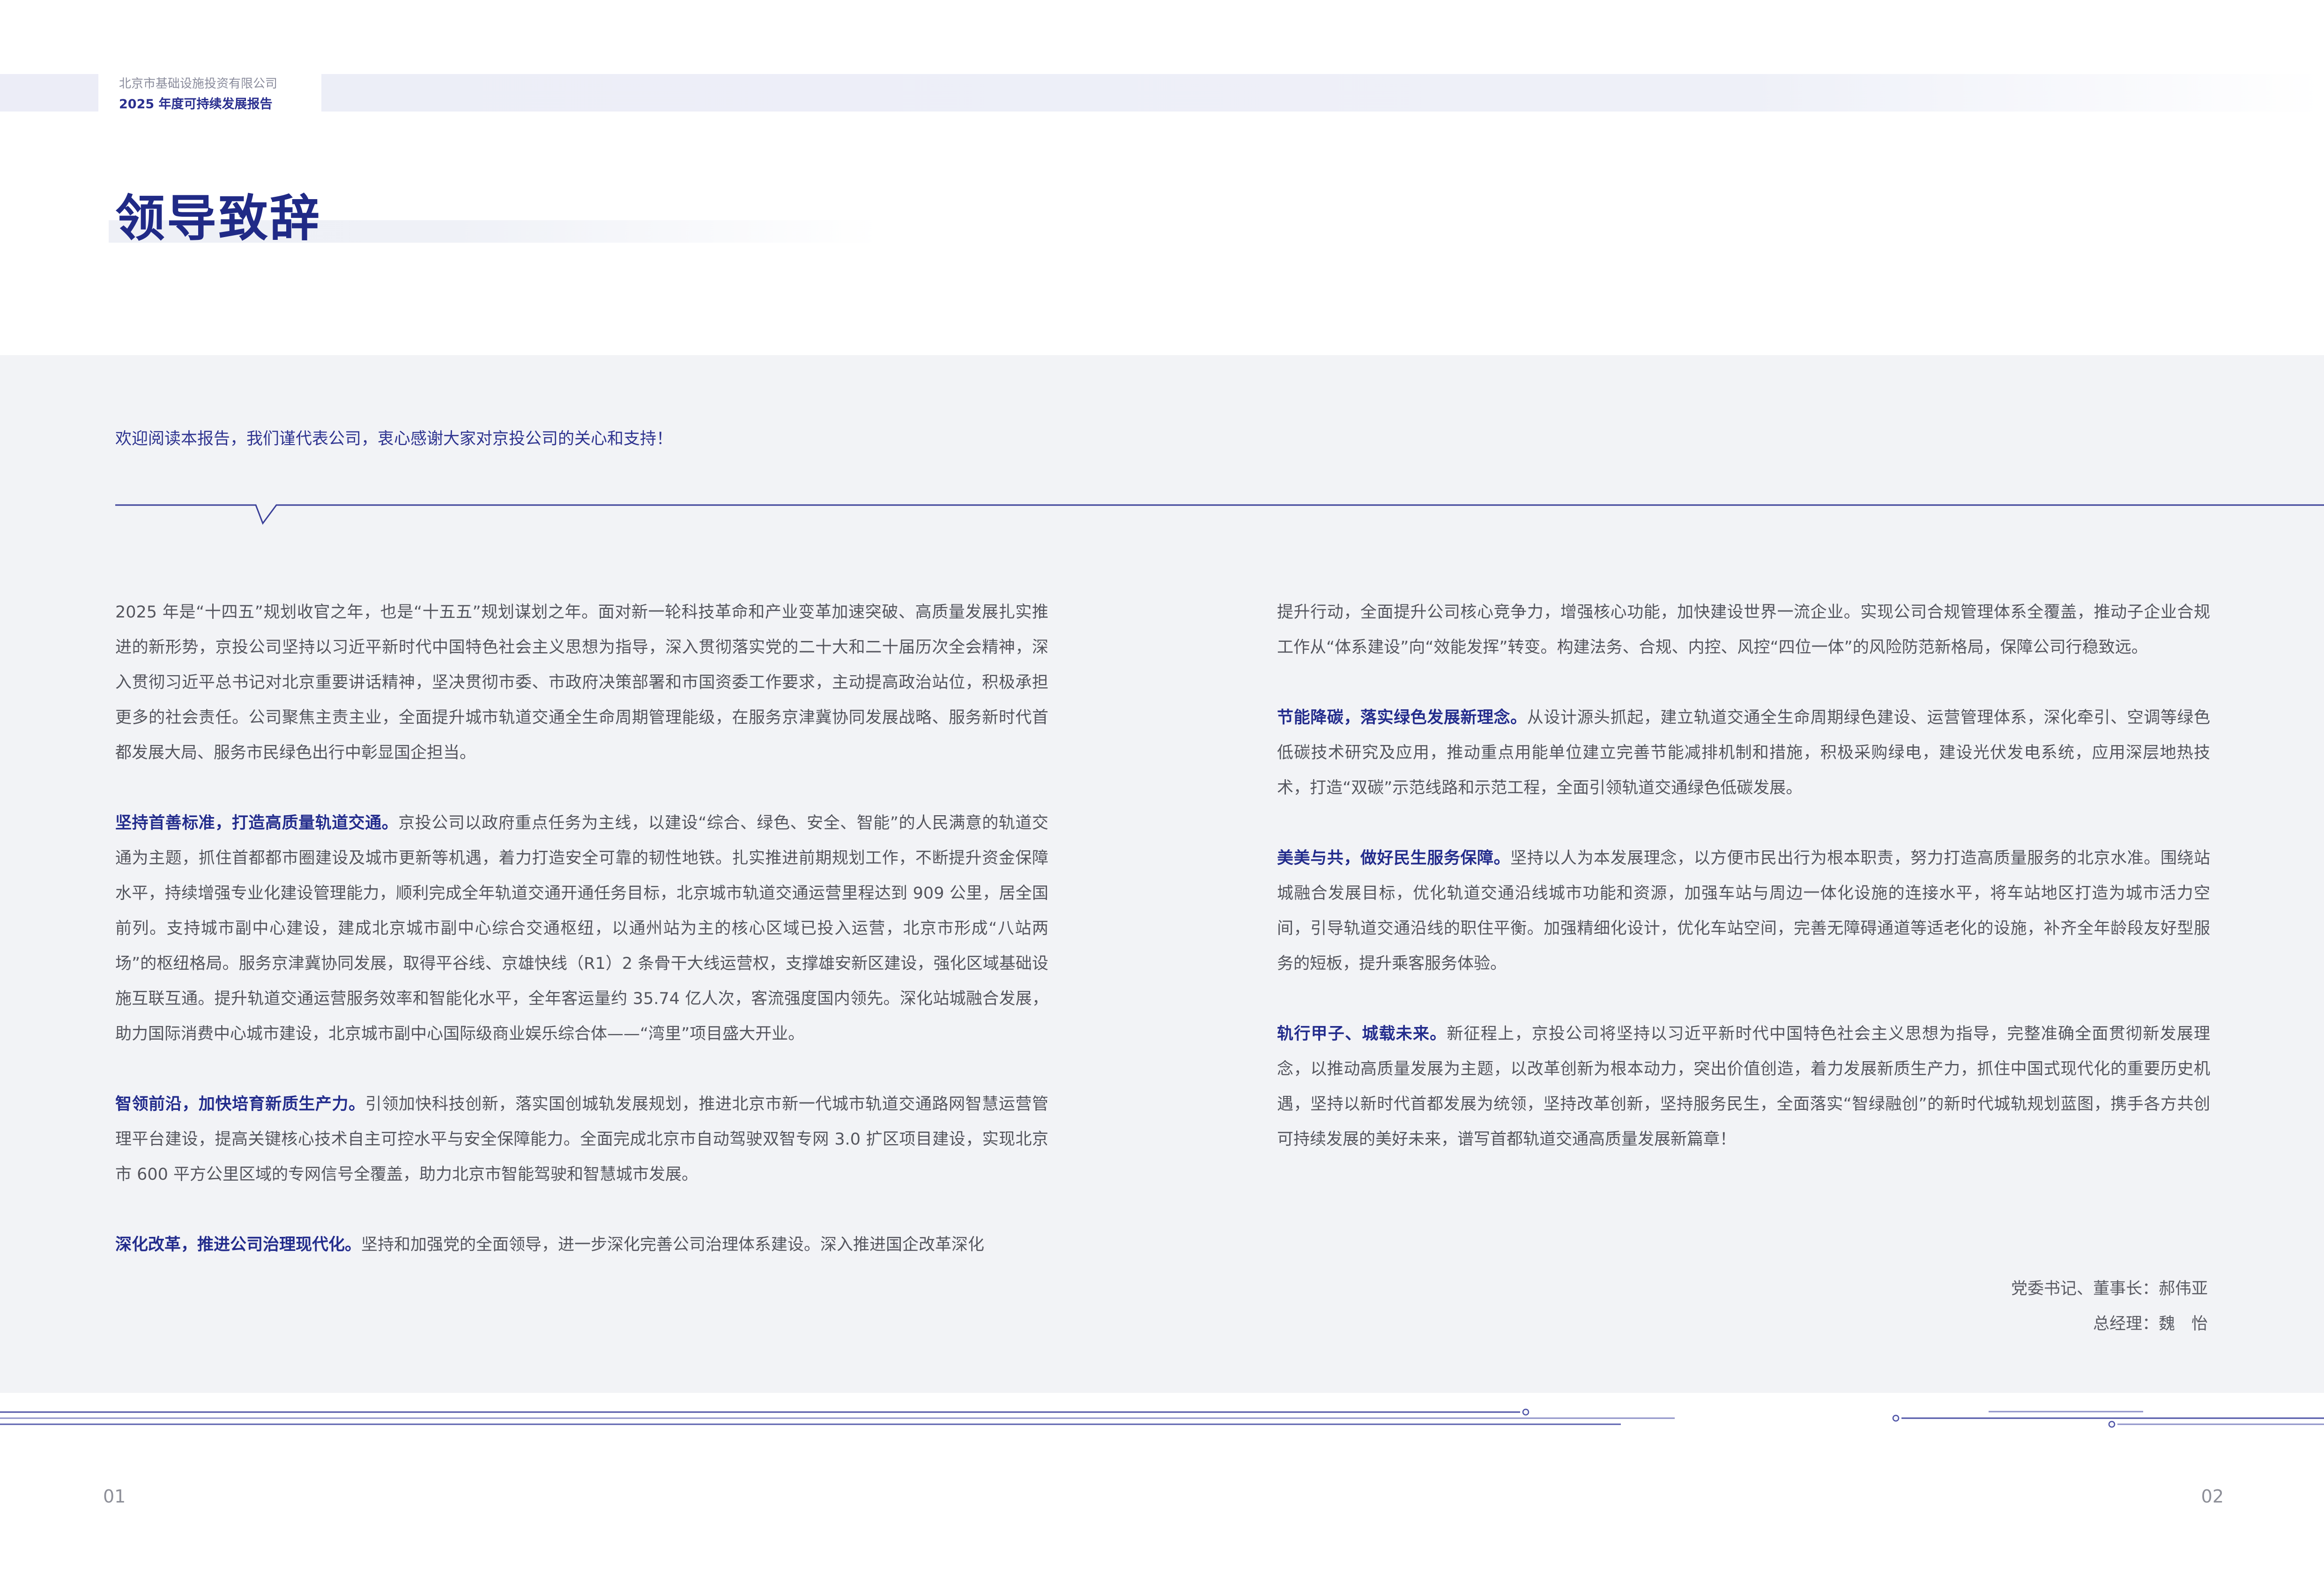 This screenshot has height=1577, width=2324. I want to click on paragraph-lead: 轨行甲子、城载未来。, so click(1362, 1034).